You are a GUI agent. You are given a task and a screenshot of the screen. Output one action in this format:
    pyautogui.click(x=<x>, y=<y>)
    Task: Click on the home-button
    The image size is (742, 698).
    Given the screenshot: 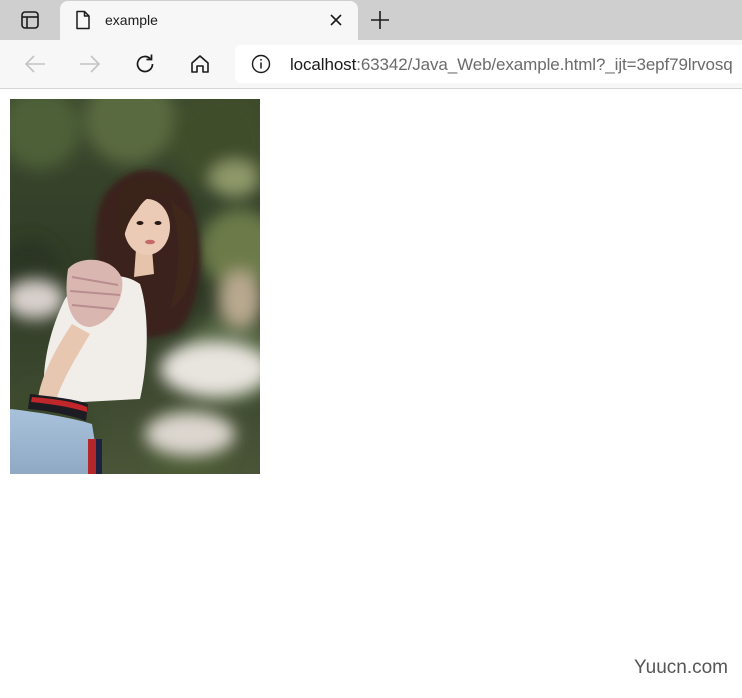 What is the action you would take?
    pyautogui.click(x=200, y=64)
    